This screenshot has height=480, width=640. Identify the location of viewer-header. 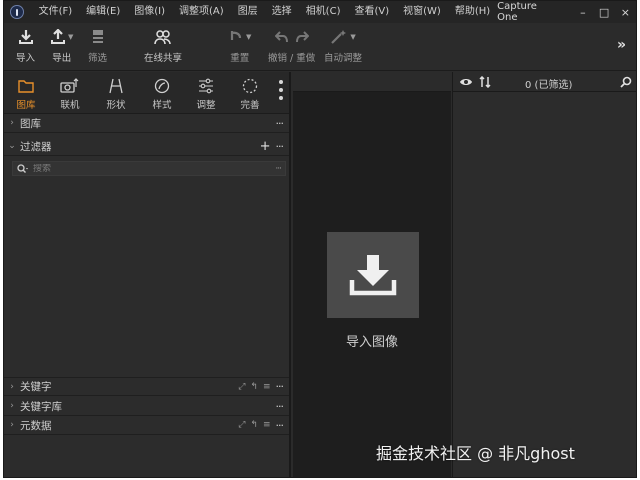
(372, 82).